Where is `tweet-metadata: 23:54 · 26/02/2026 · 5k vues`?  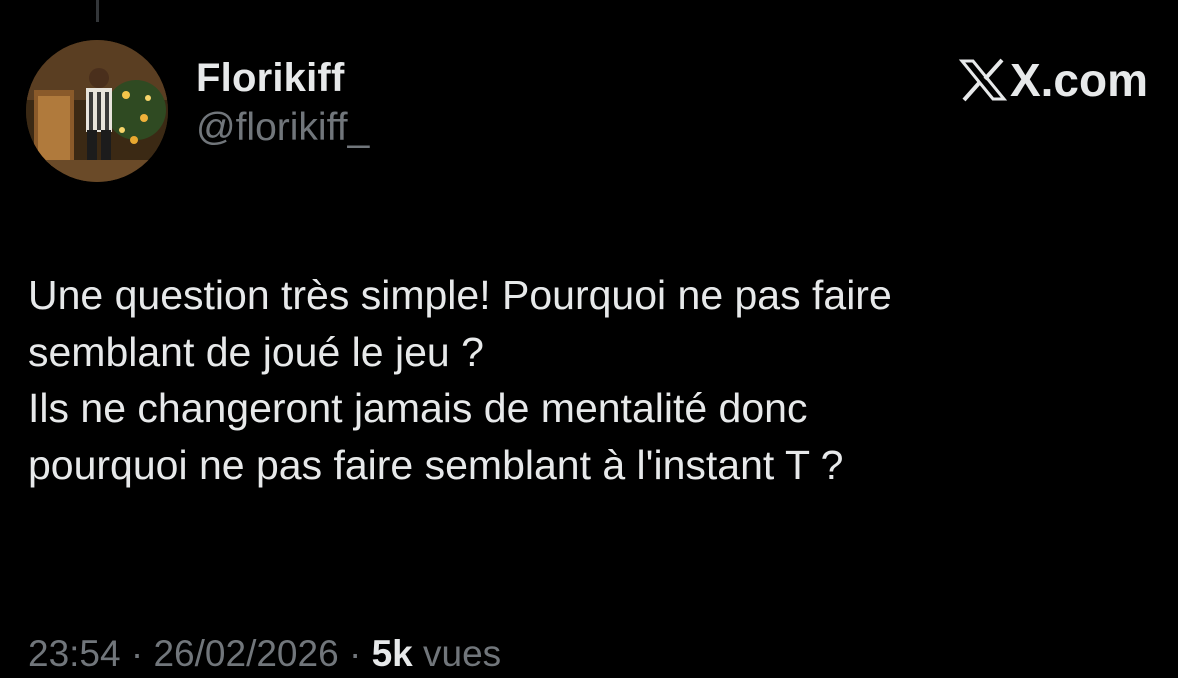
tweet-metadata: 23:54 · 26/02/2026 · 5k vues is located at coordinates (264, 654).